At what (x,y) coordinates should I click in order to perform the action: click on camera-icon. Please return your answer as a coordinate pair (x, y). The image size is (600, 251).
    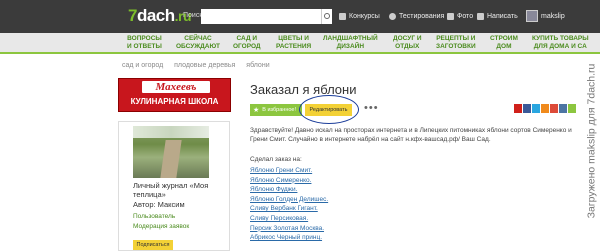
    Looking at the image, I should click on (450, 16).